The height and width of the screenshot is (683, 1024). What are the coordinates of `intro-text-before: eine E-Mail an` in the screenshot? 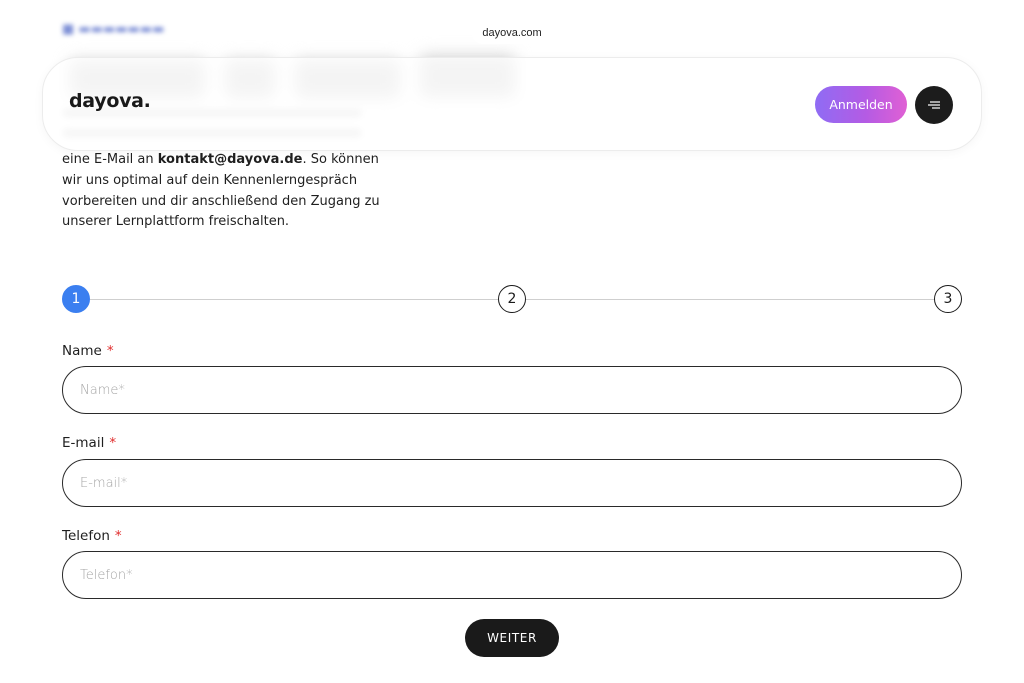 It's located at (110, 159).